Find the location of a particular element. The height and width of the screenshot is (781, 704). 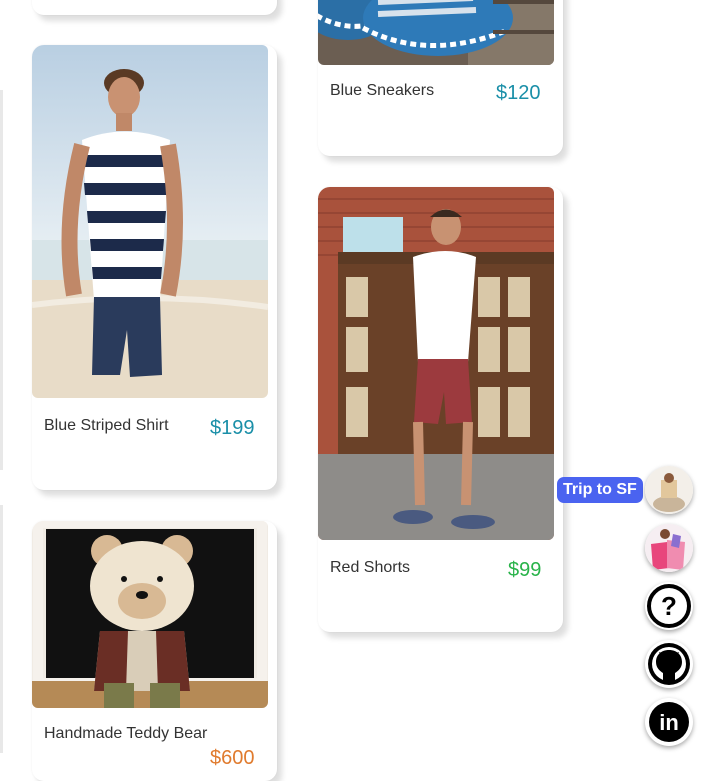

product-card-handmade-teddy-bear: Handmade Teddy Bear $600 is located at coordinates (154, 651).